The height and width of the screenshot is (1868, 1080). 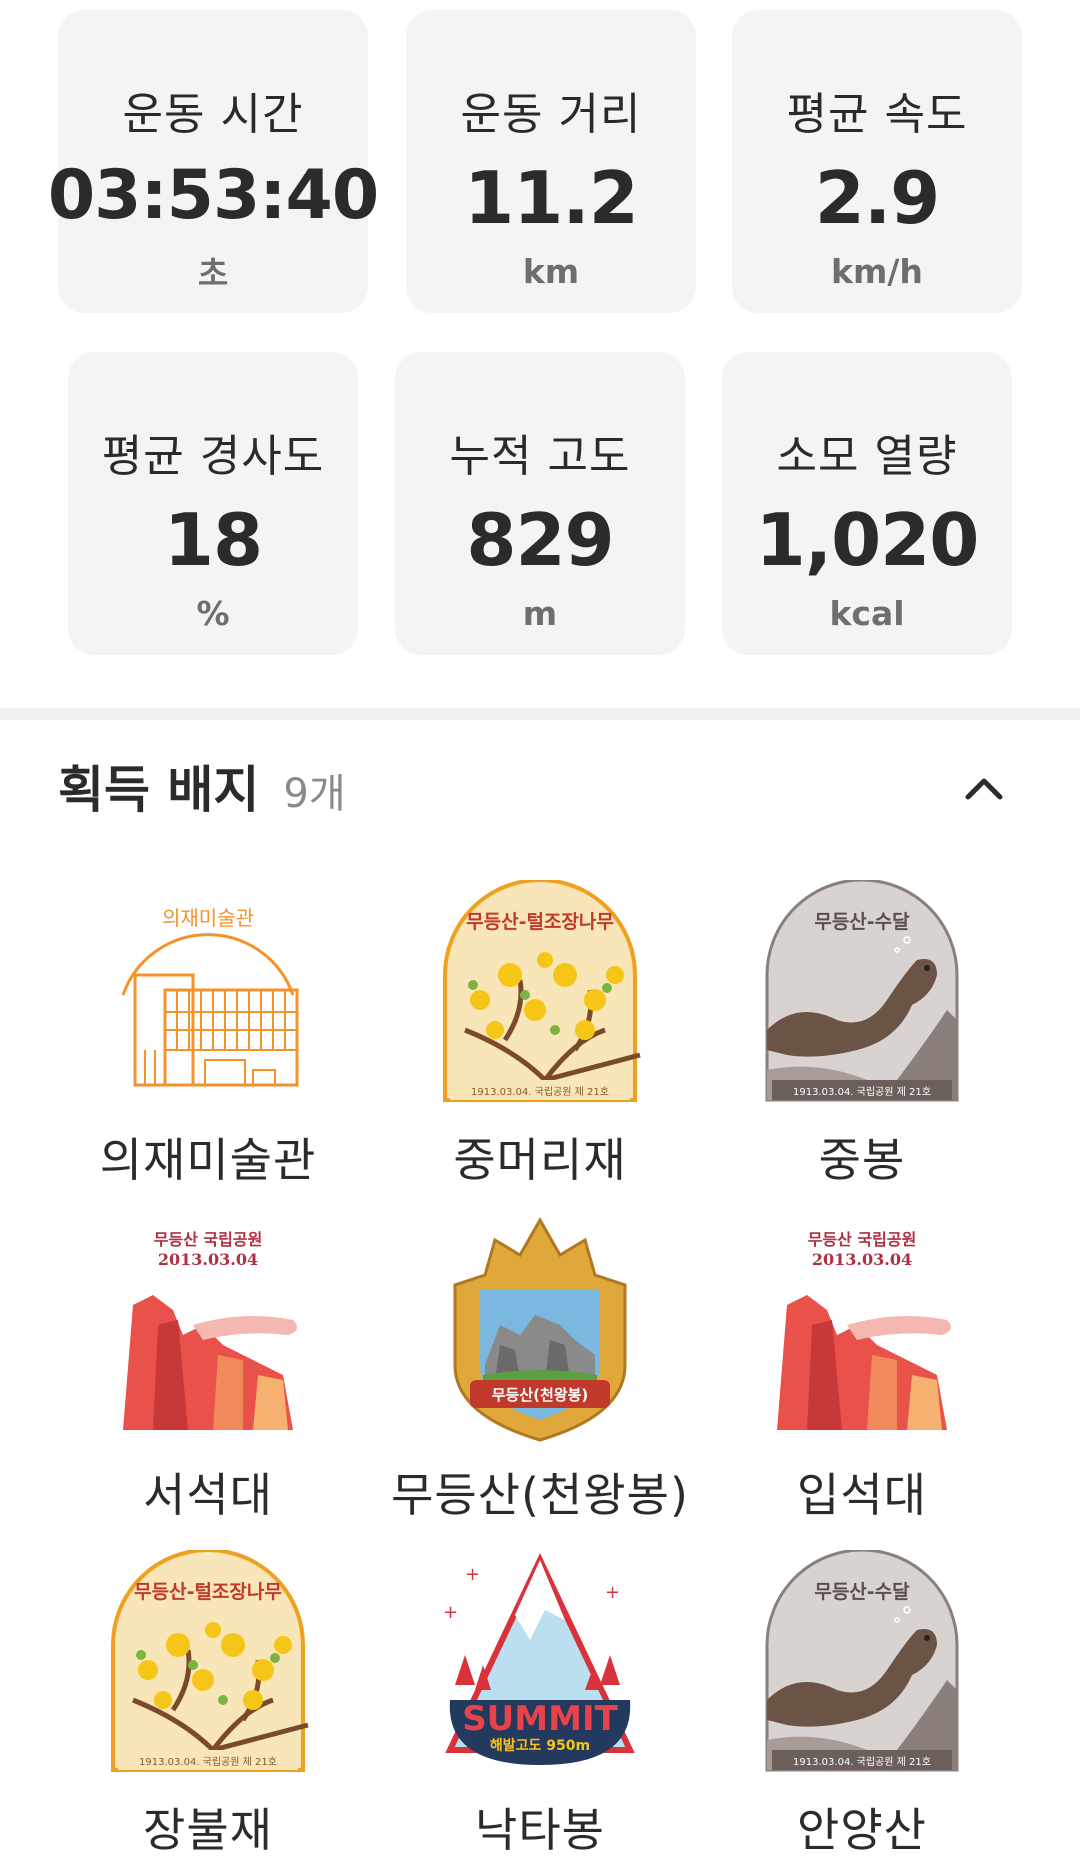 What do you see at coordinates (540, 456) in the screenshot?
I see `stat-label: 누적 고도` at bounding box center [540, 456].